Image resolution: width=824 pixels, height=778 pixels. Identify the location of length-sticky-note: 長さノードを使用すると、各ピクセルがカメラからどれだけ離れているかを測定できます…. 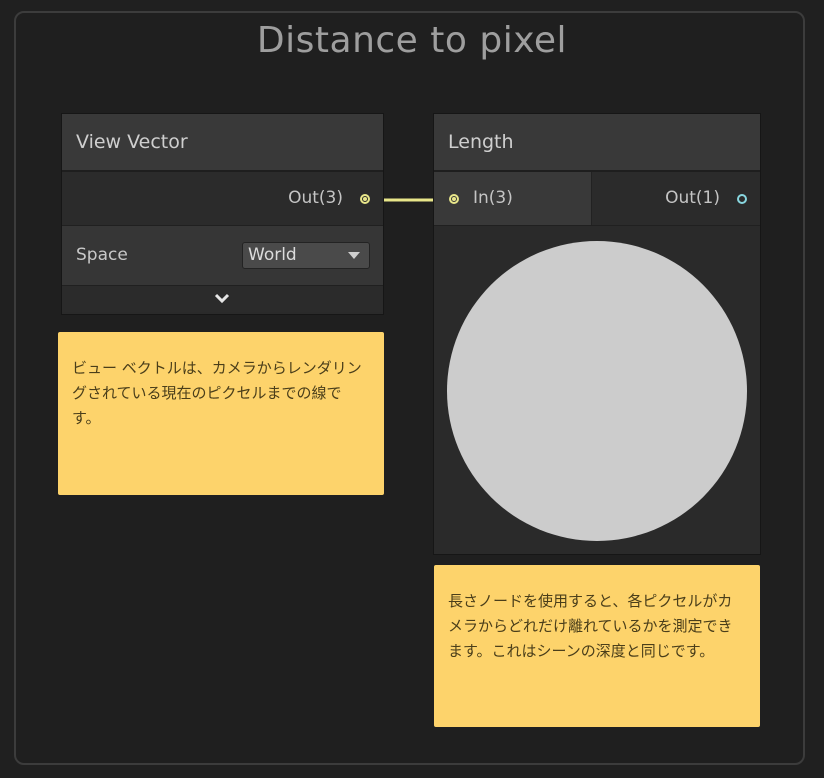
(597, 646).